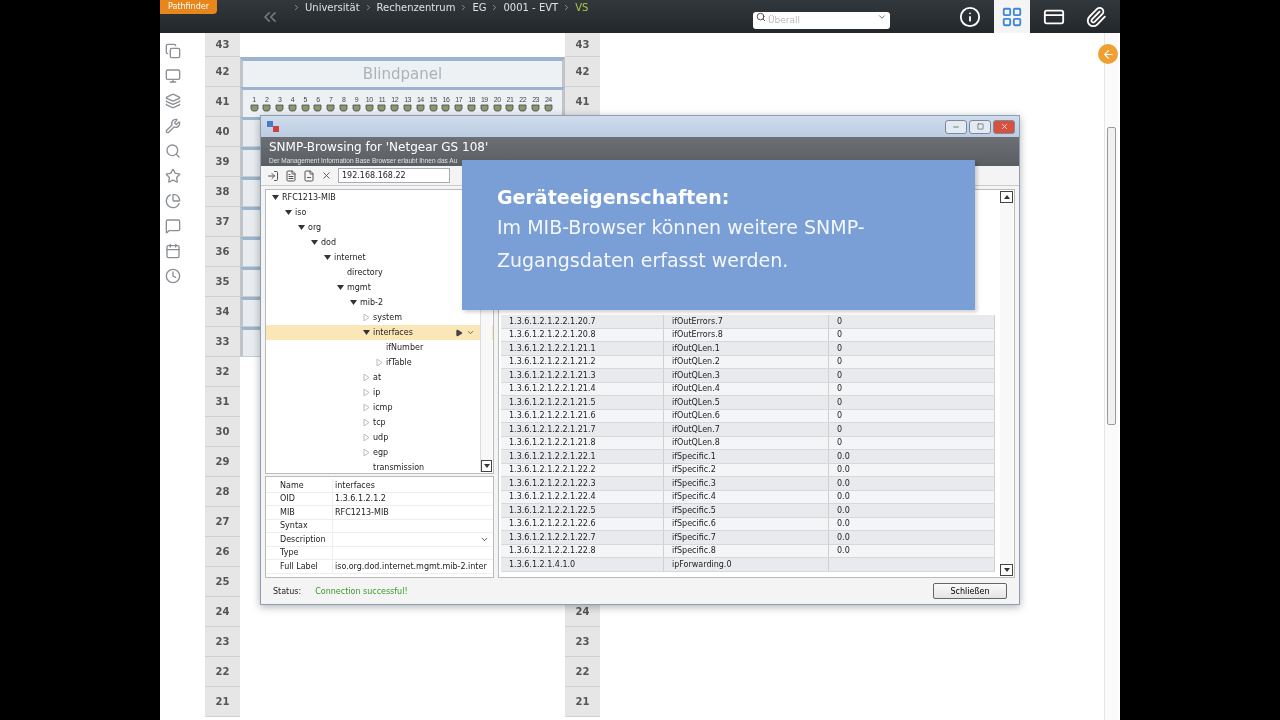  What do you see at coordinates (326, 175) in the screenshot?
I see `delete-icon` at bounding box center [326, 175].